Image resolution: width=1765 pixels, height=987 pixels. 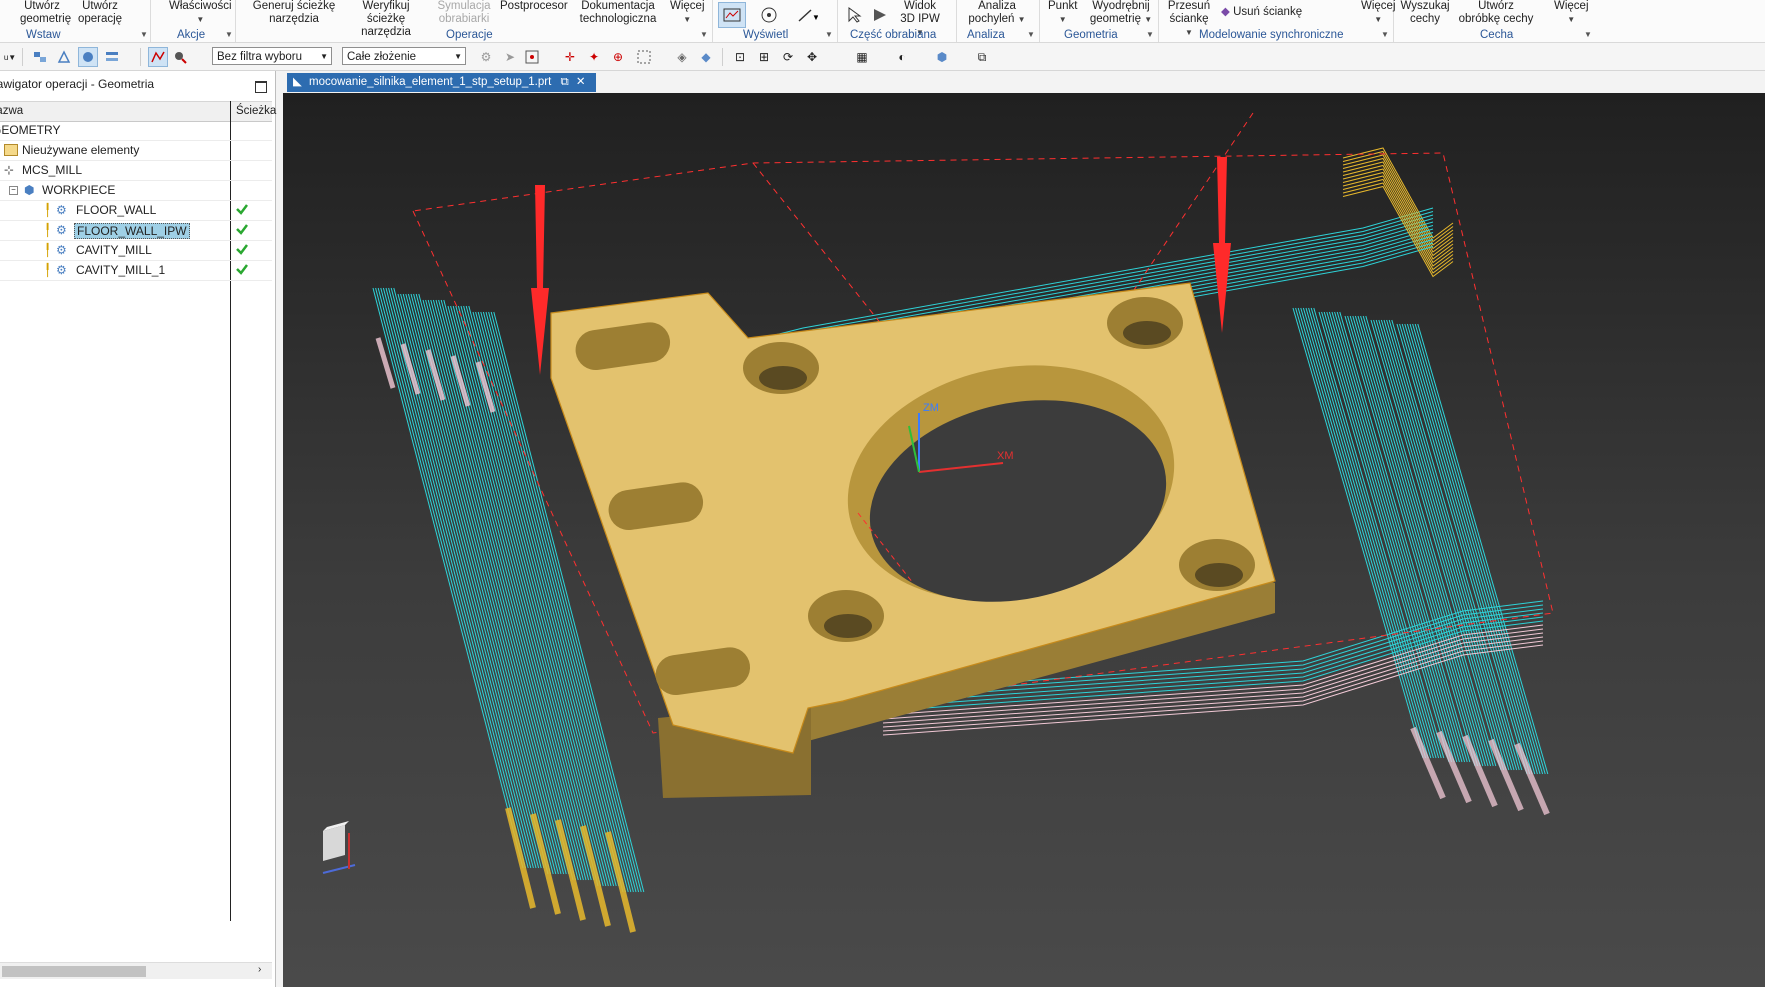 What do you see at coordinates (1378, 13) in the screenshot?
I see `more-sync-button: Więcej ▼` at bounding box center [1378, 13].